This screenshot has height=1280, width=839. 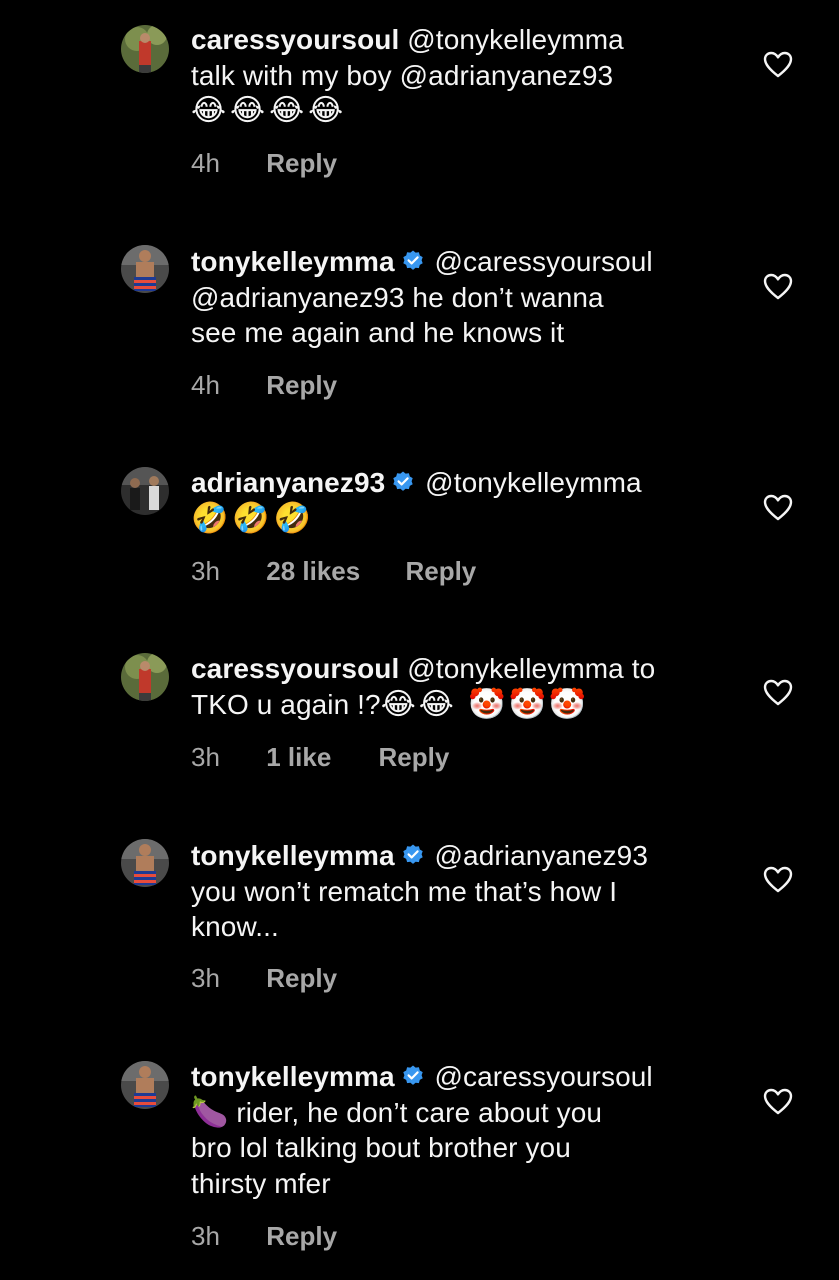 I want to click on comment-line: thirsty mfer, so click(x=261, y=1183).